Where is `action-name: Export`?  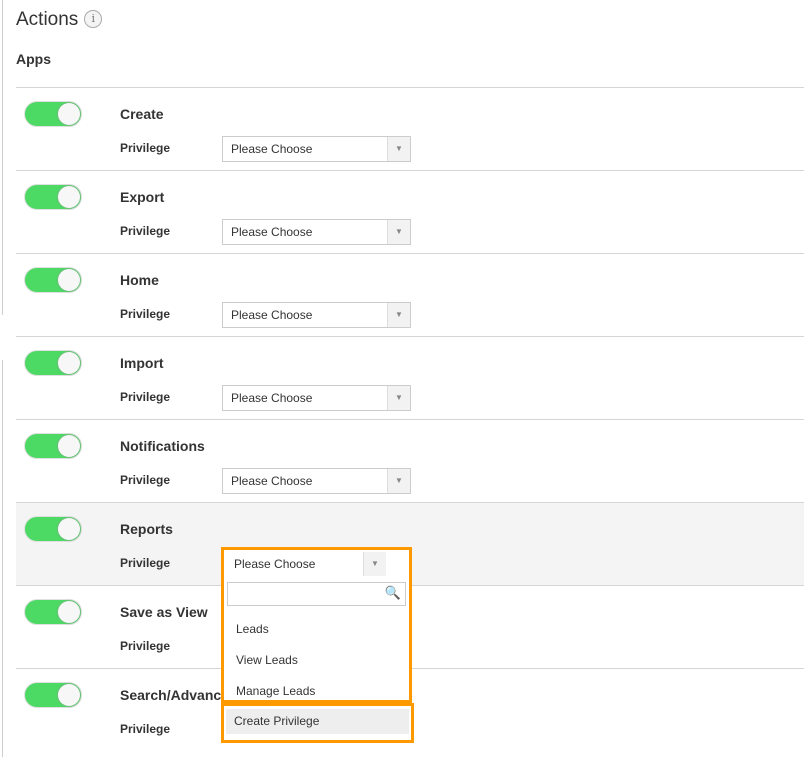
action-name: Export is located at coordinates (142, 197).